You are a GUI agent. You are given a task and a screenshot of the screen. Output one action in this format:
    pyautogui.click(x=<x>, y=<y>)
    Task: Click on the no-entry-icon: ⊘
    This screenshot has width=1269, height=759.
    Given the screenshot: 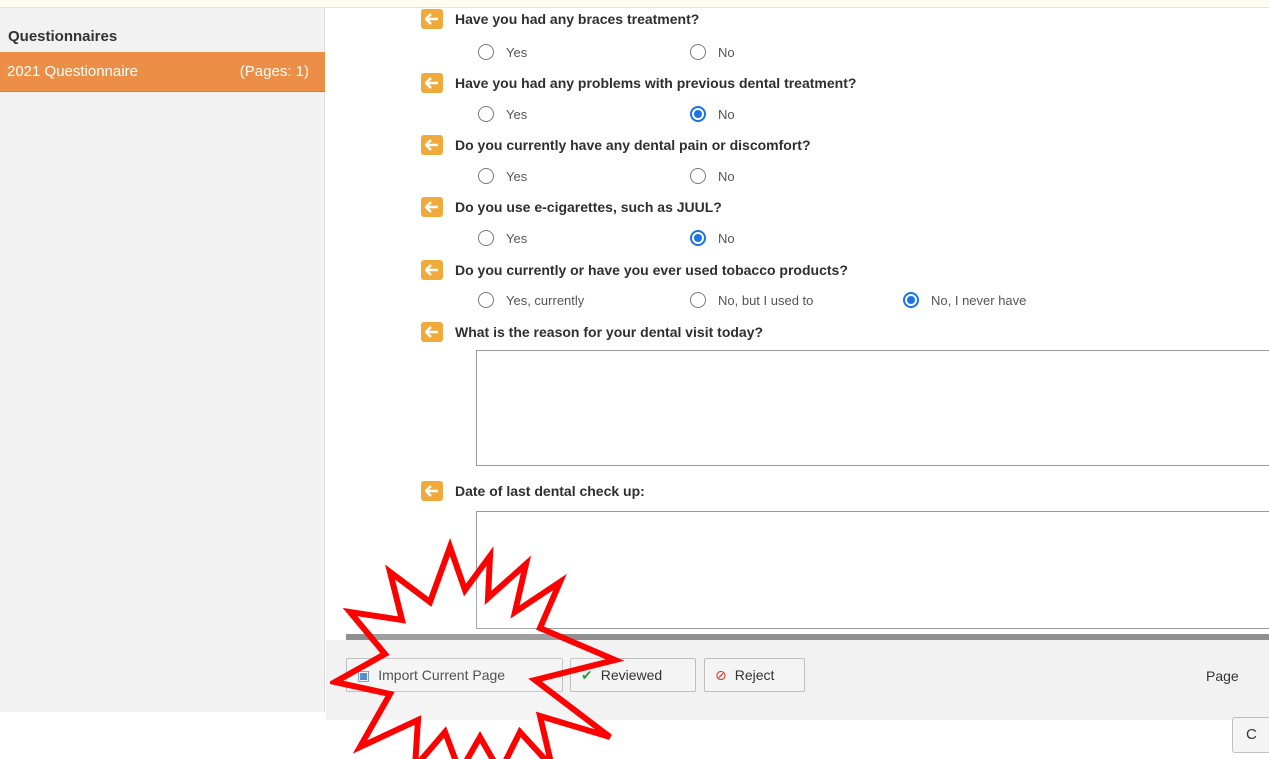 What is the action you would take?
    pyautogui.click(x=721, y=674)
    